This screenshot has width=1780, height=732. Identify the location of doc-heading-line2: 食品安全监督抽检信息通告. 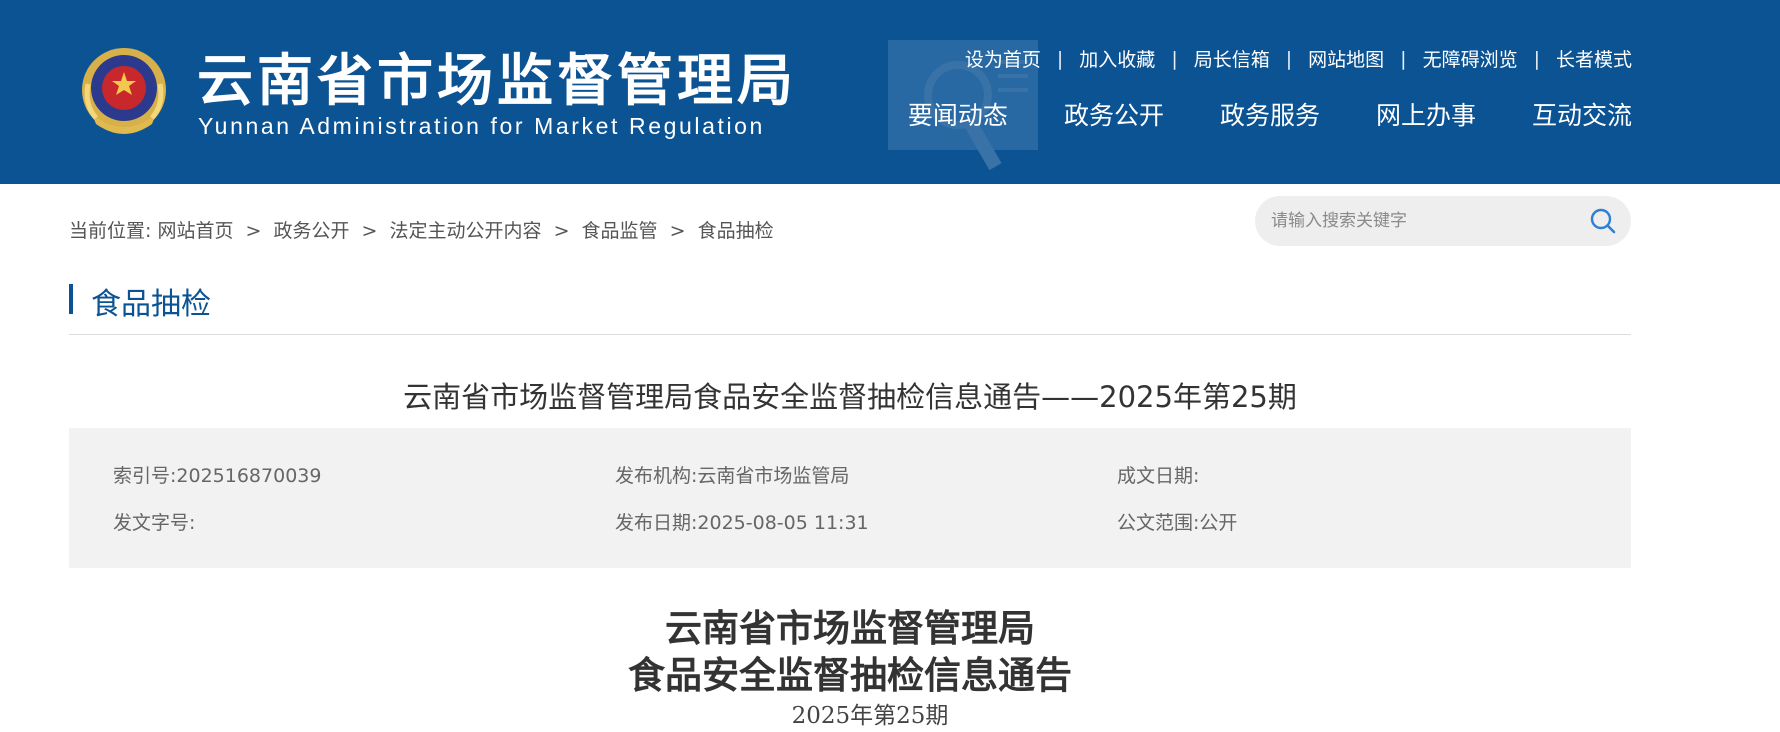
(850, 675).